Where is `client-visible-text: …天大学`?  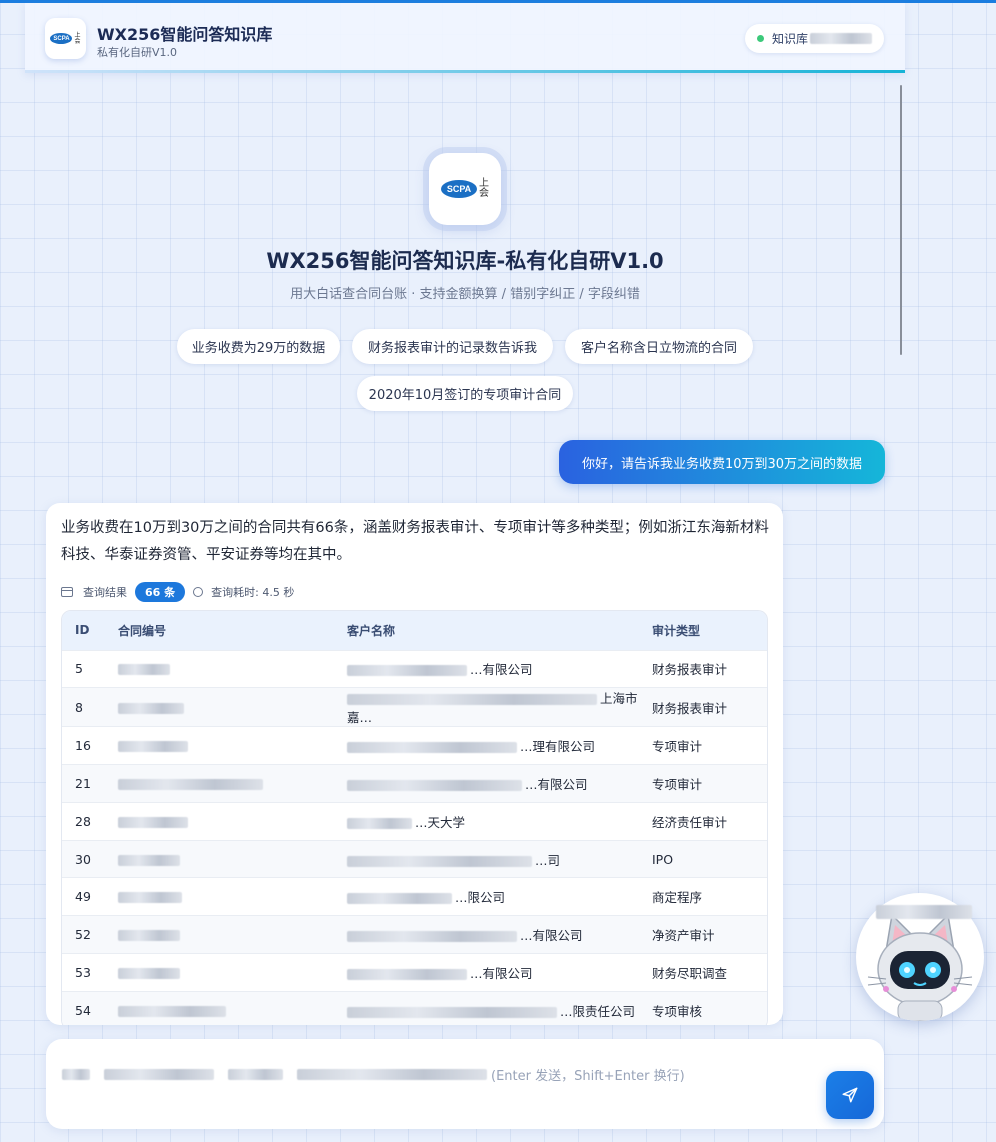 client-visible-text: …天大学 is located at coordinates (440, 822).